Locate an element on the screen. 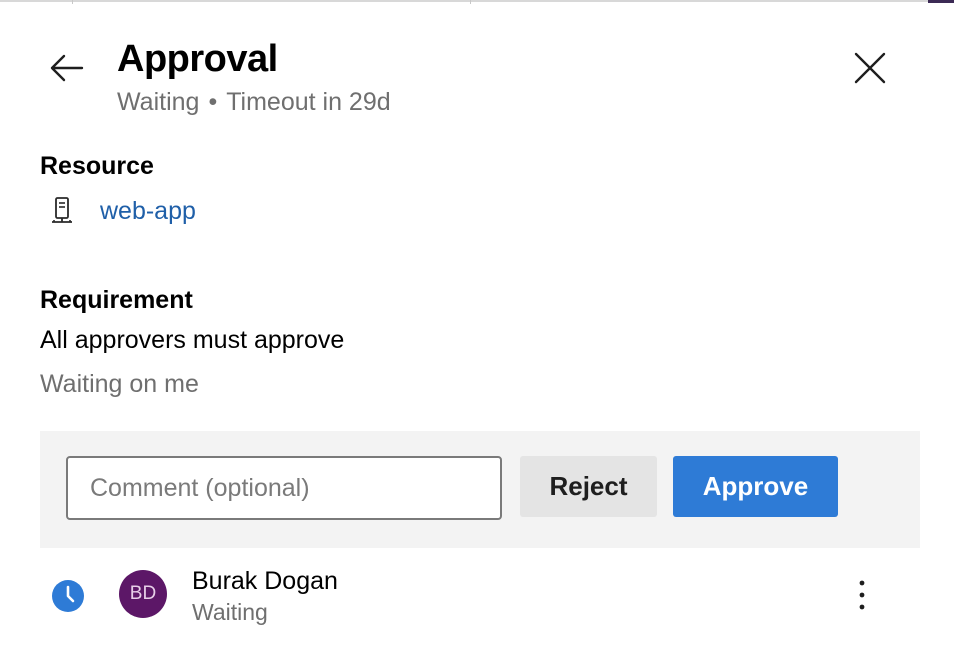 This screenshot has height=662, width=954. page-title: Approval is located at coordinates (197, 59).